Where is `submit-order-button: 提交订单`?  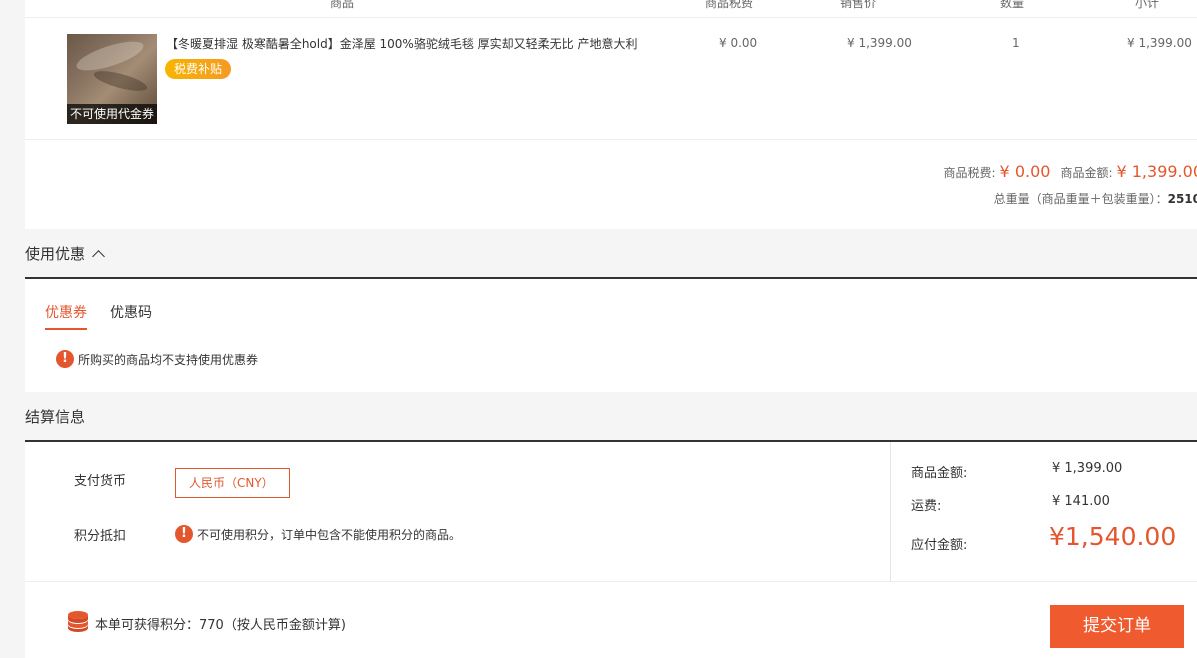 submit-order-button: 提交订单 is located at coordinates (1117, 626).